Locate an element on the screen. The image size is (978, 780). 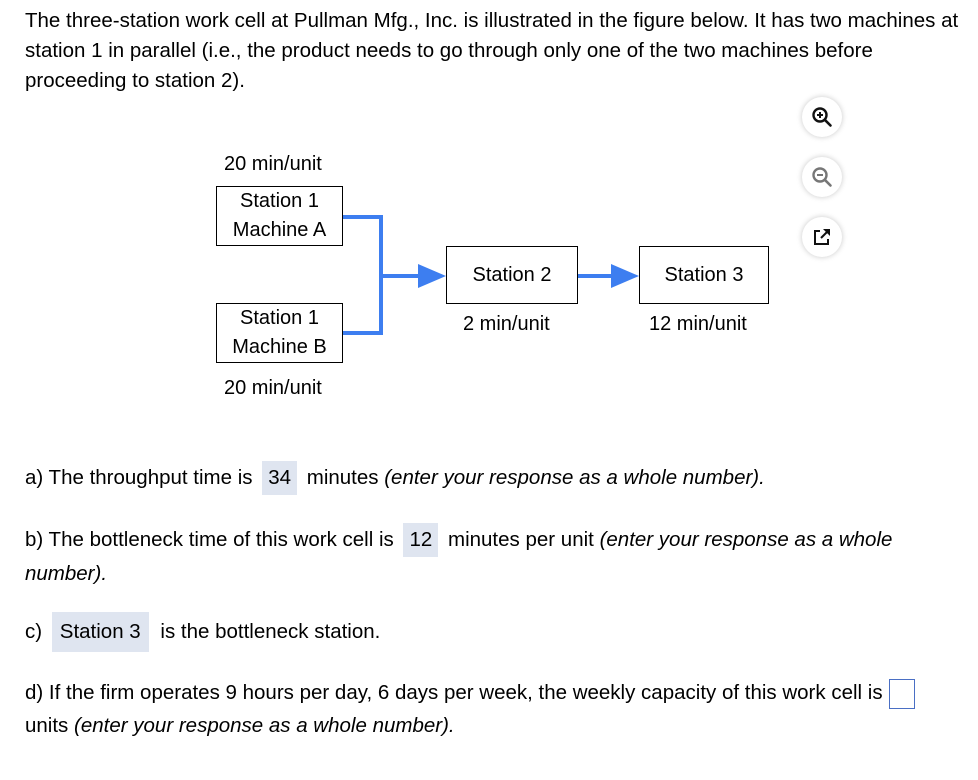
arrowhead-to-station3 is located at coordinates (625, 276).